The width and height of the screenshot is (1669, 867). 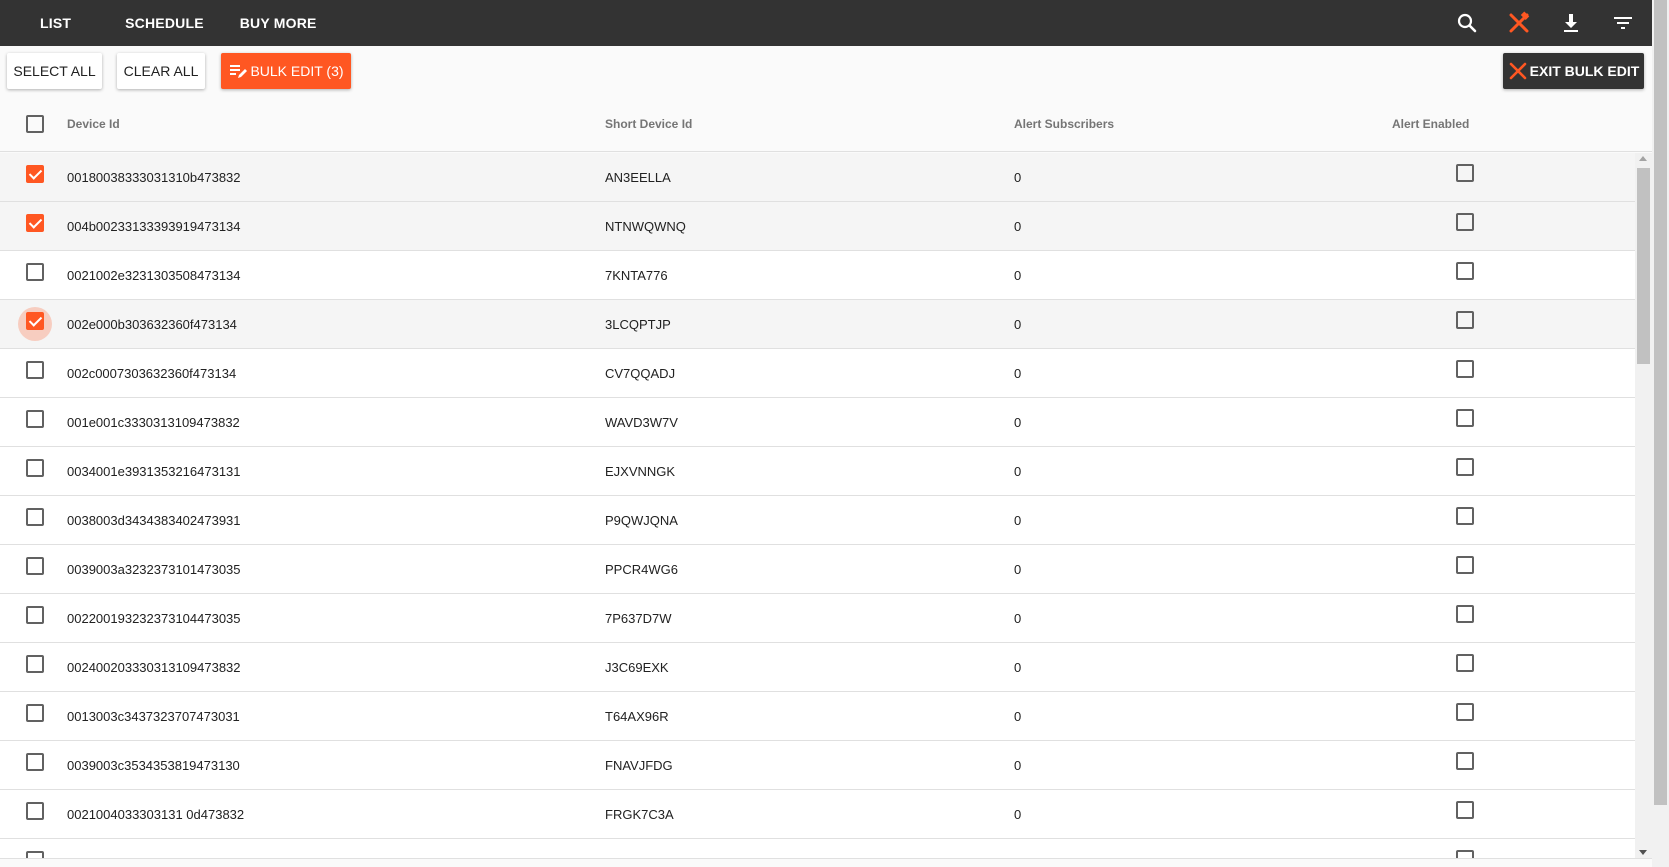 I want to click on scroll-down-arrow-icon, so click(x=1643, y=852).